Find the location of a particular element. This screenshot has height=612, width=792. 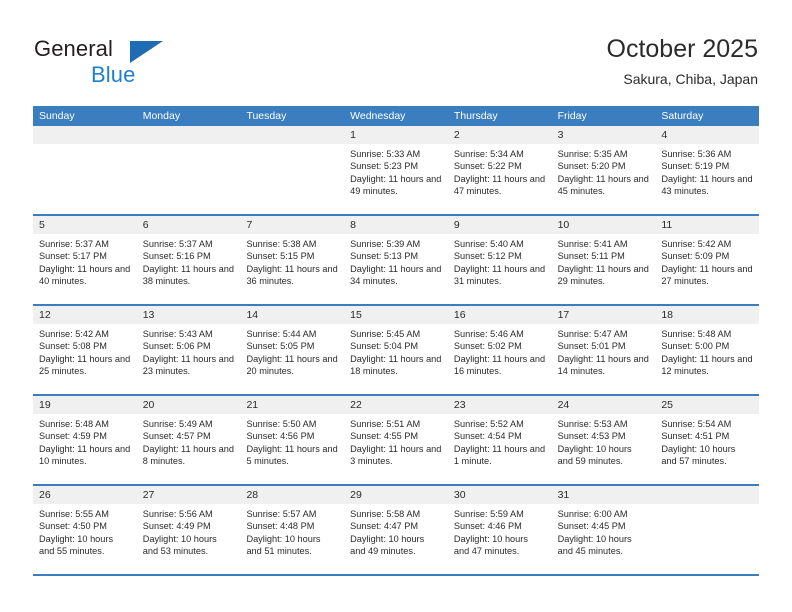

daylight-text: Daylight: 11 hours and 8 minutes. is located at coordinates (188, 454).